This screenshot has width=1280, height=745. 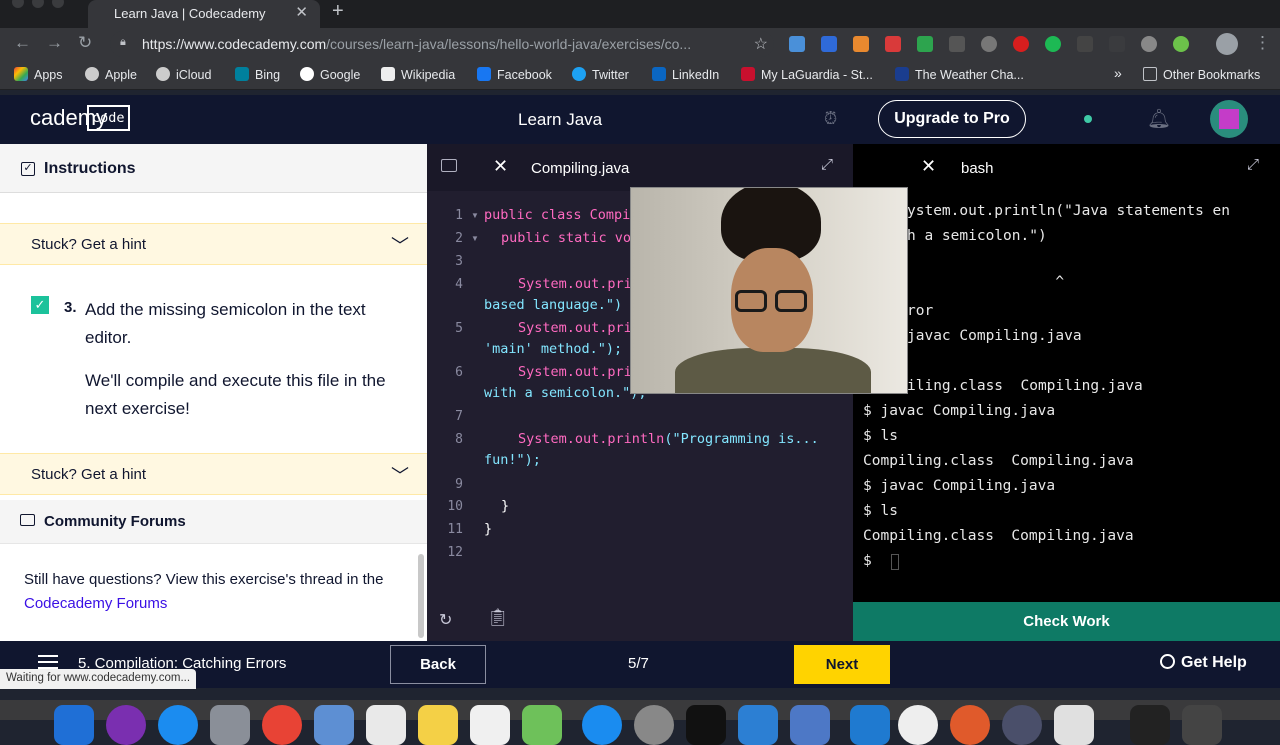 What do you see at coordinates (797, 44) in the screenshot?
I see `extension-react-icon` at bounding box center [797, 44].